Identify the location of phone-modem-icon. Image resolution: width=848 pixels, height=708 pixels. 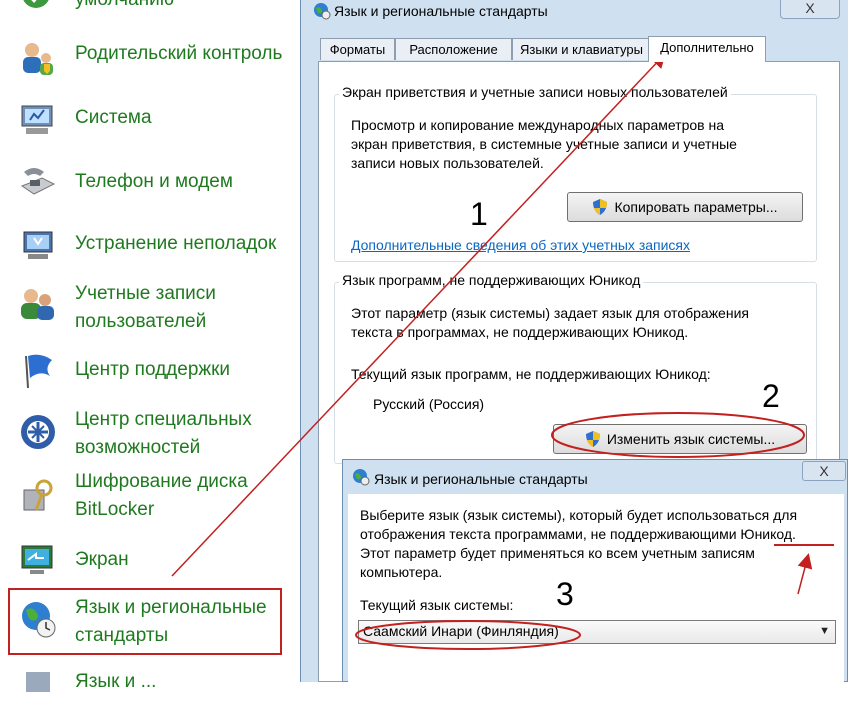
(38, 181).